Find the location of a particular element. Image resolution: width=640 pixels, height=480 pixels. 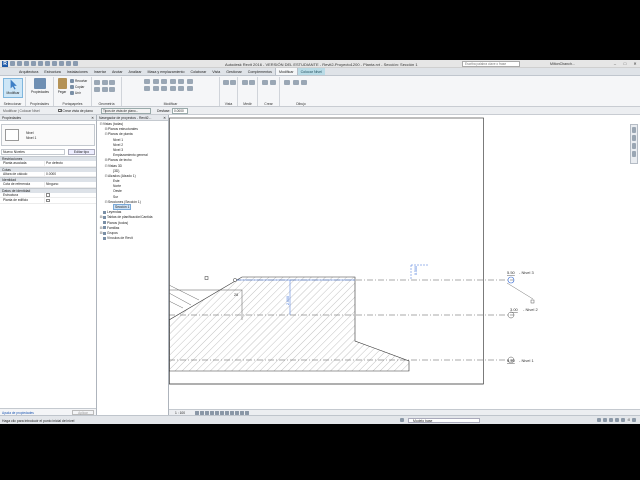

hide-isolate-icon is located at coordinates (232, 413).